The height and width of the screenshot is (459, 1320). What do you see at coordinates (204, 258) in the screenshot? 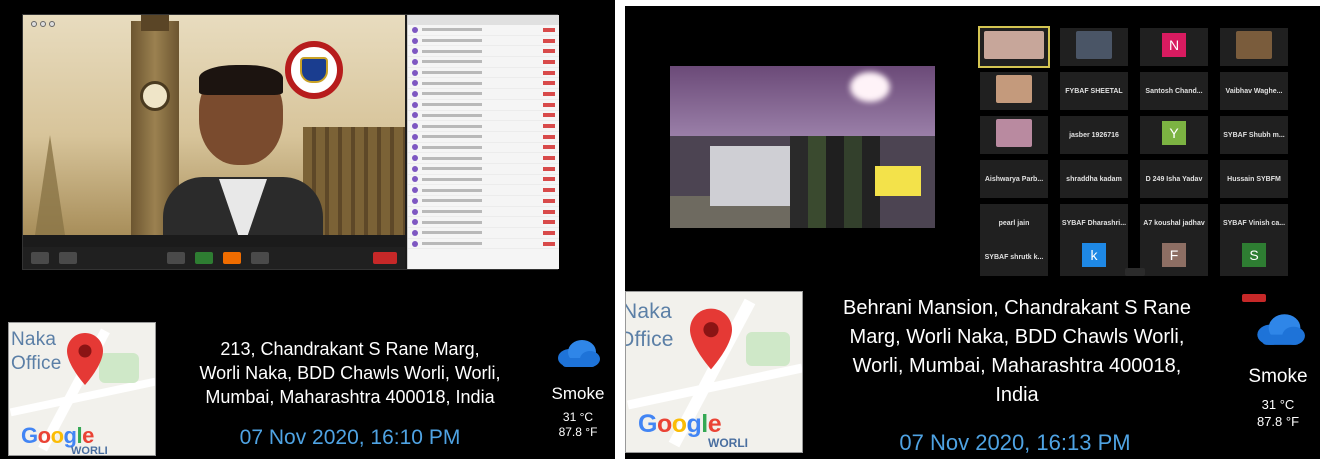
I see `share-screen-button` at bounding box center [204, 258].